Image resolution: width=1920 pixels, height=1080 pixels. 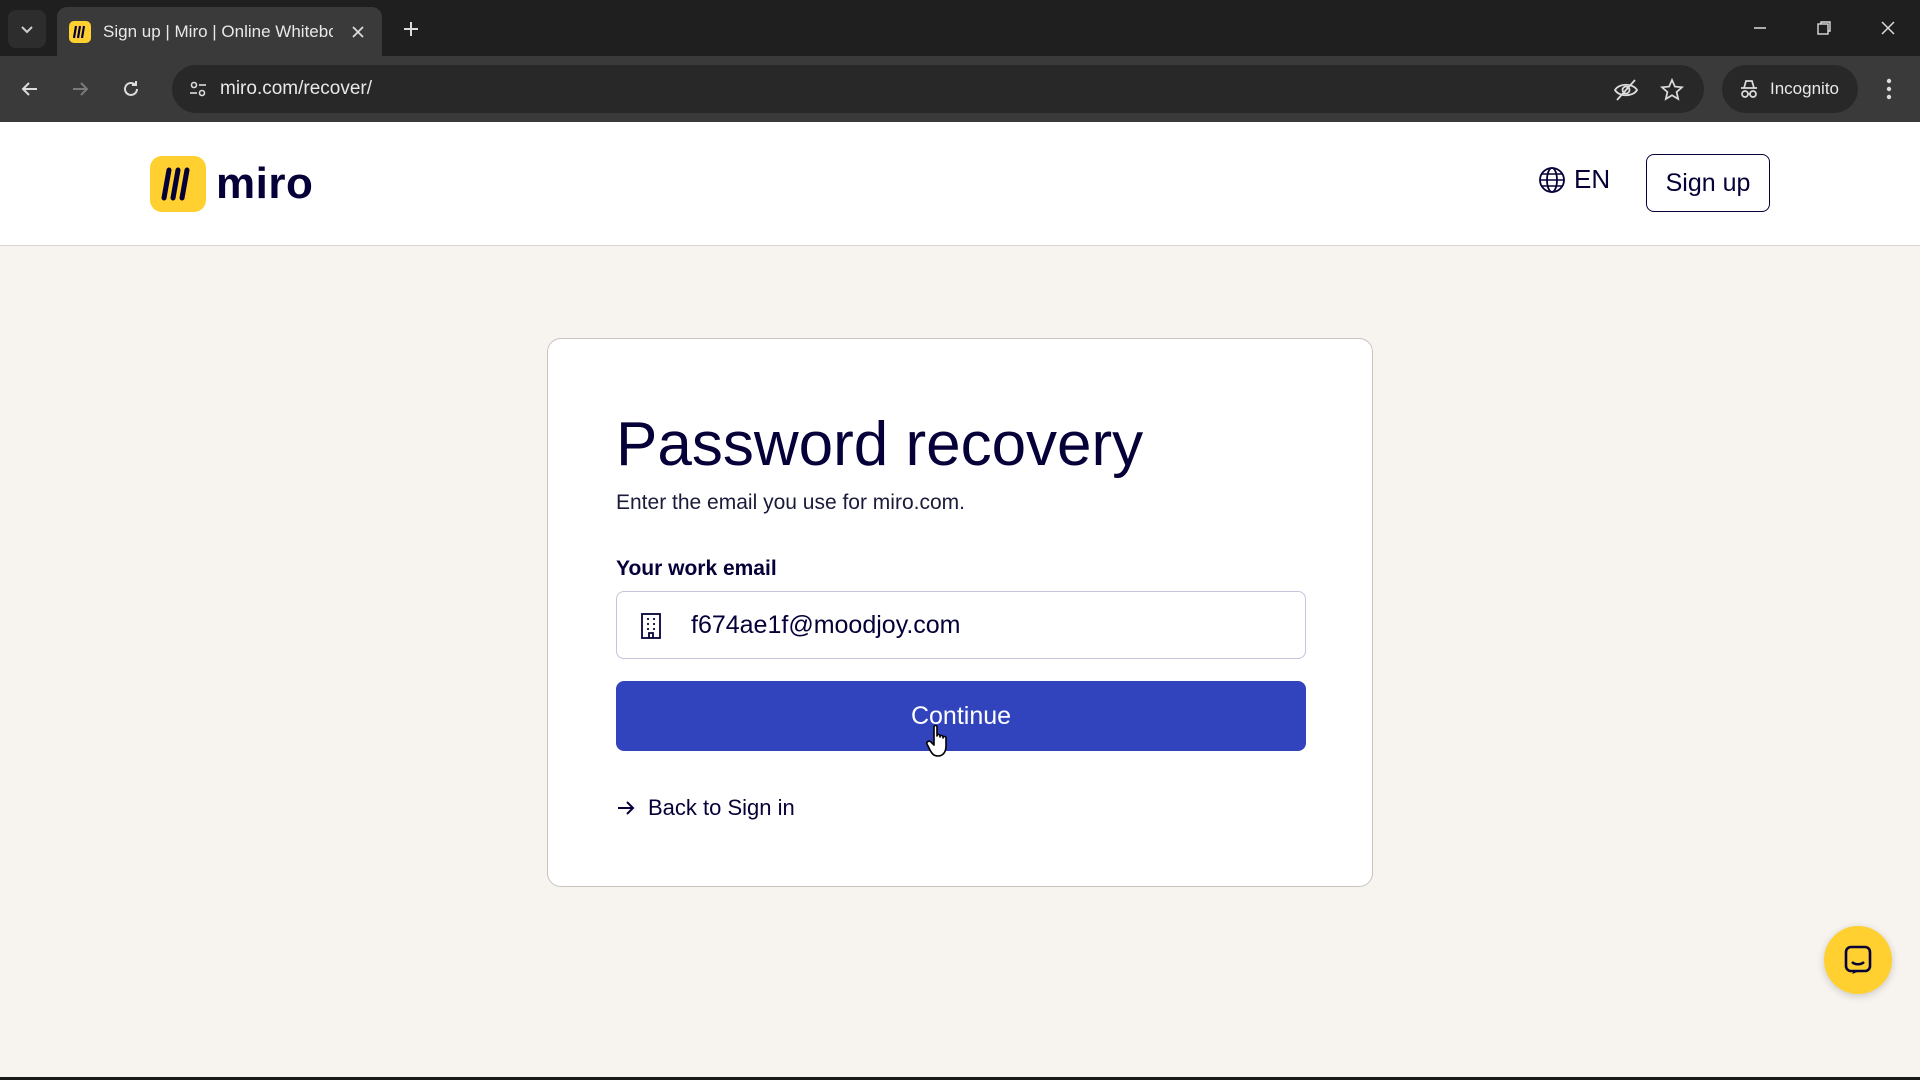 I want to click on back-to-sign-in-link: Back to Sign in, so click(x=705, y=808).